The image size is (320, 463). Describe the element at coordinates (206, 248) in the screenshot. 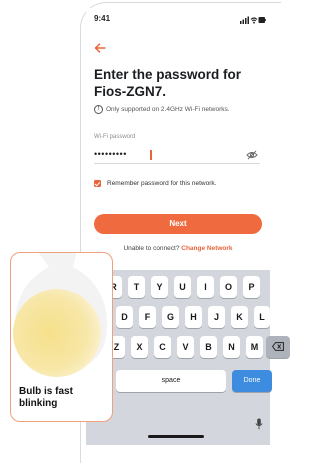

I see `change-network-link: Change Network` at that location.